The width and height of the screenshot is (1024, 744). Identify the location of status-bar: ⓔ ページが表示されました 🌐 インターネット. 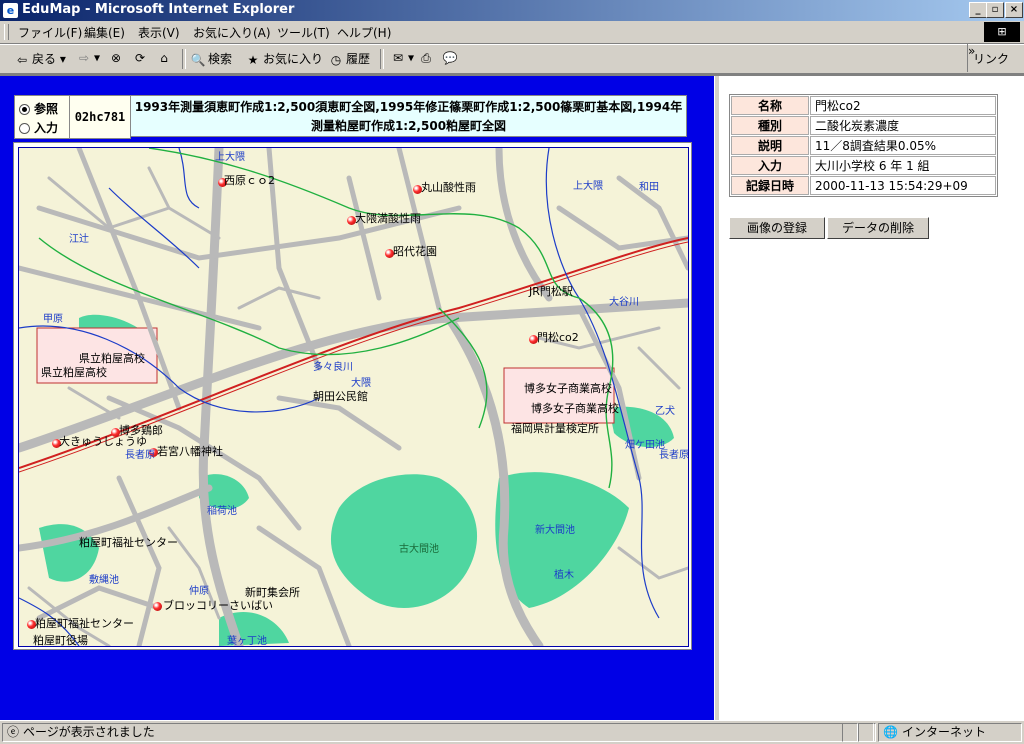
(512, 732).